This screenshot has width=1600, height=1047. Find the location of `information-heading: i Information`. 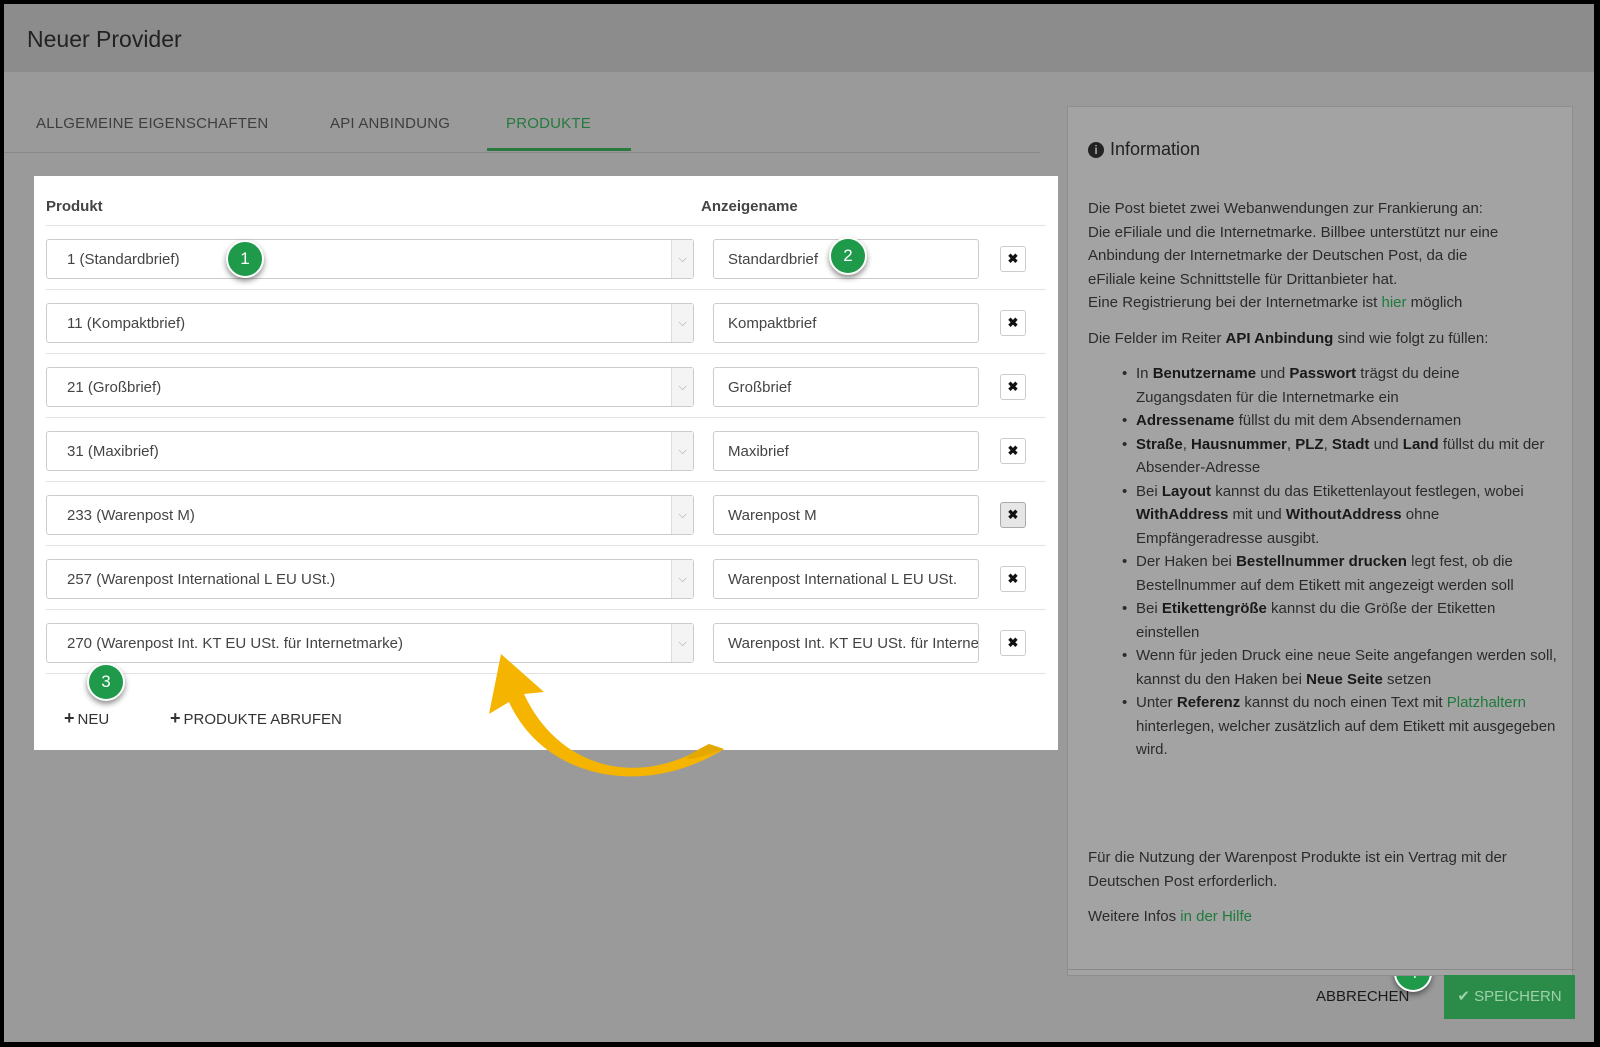

information-heading: i Information is located at coordinates (1144, 149).